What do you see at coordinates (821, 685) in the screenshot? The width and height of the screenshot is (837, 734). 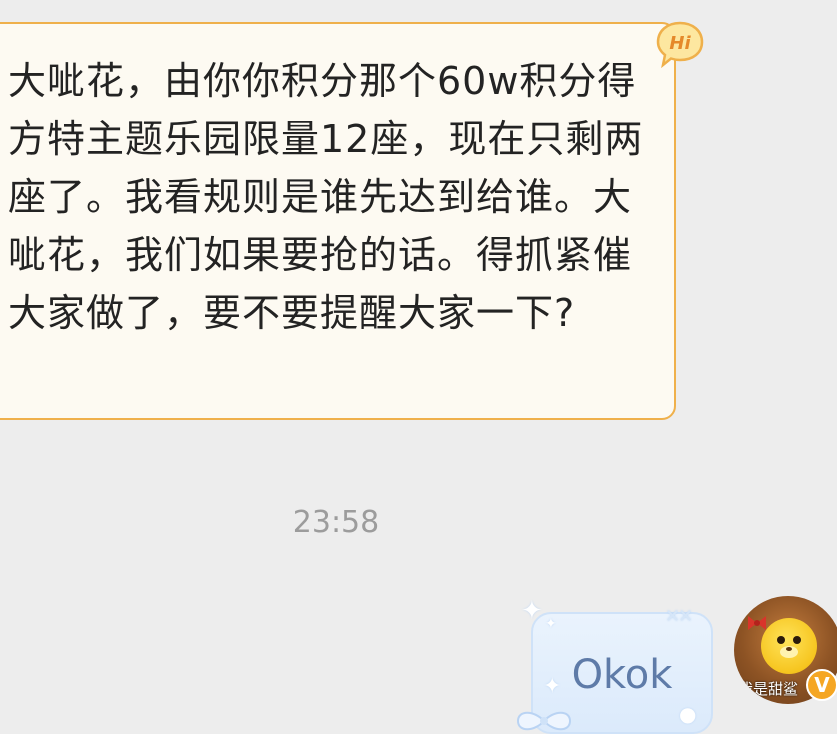 I see `vip-badge: V` at bounding box center [821, 685].